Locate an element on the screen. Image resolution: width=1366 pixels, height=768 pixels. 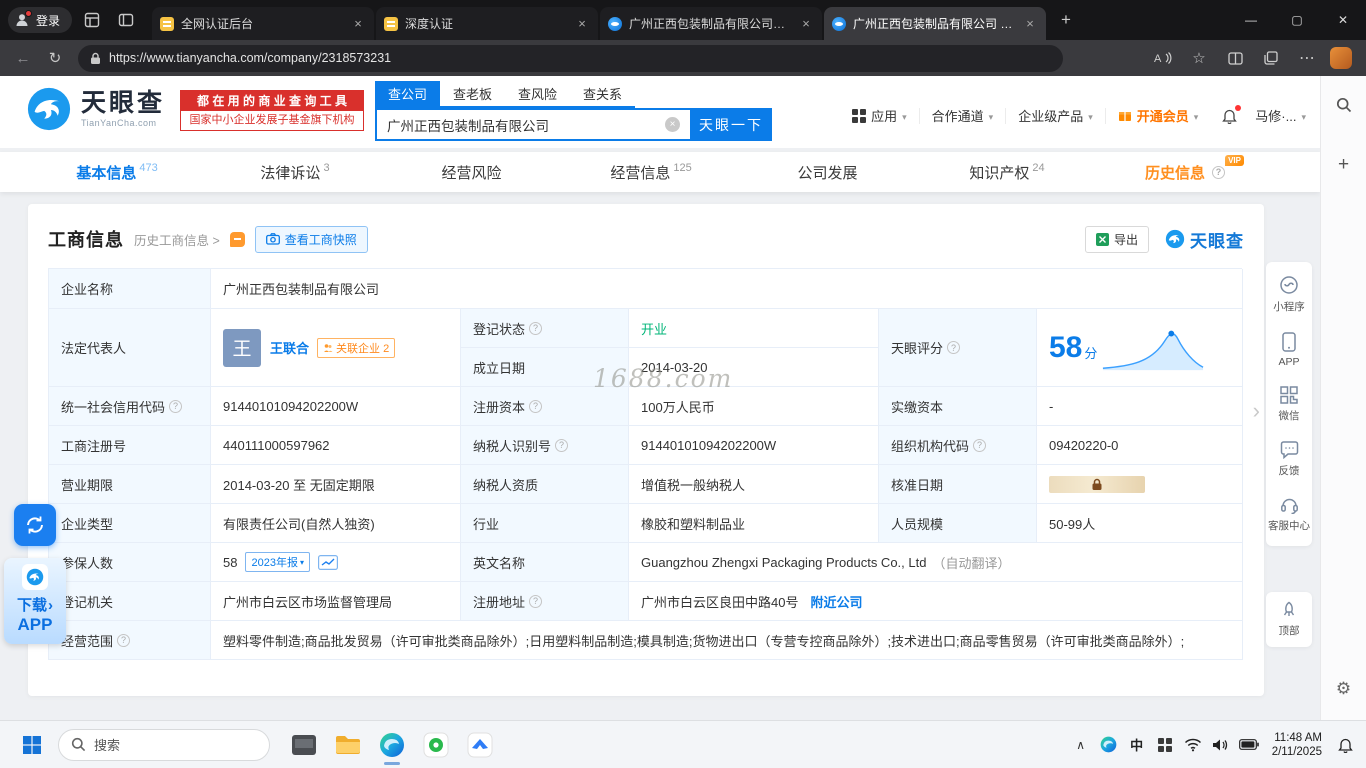
feedback-button: 反馈 is located at coordinates (1289, 459).